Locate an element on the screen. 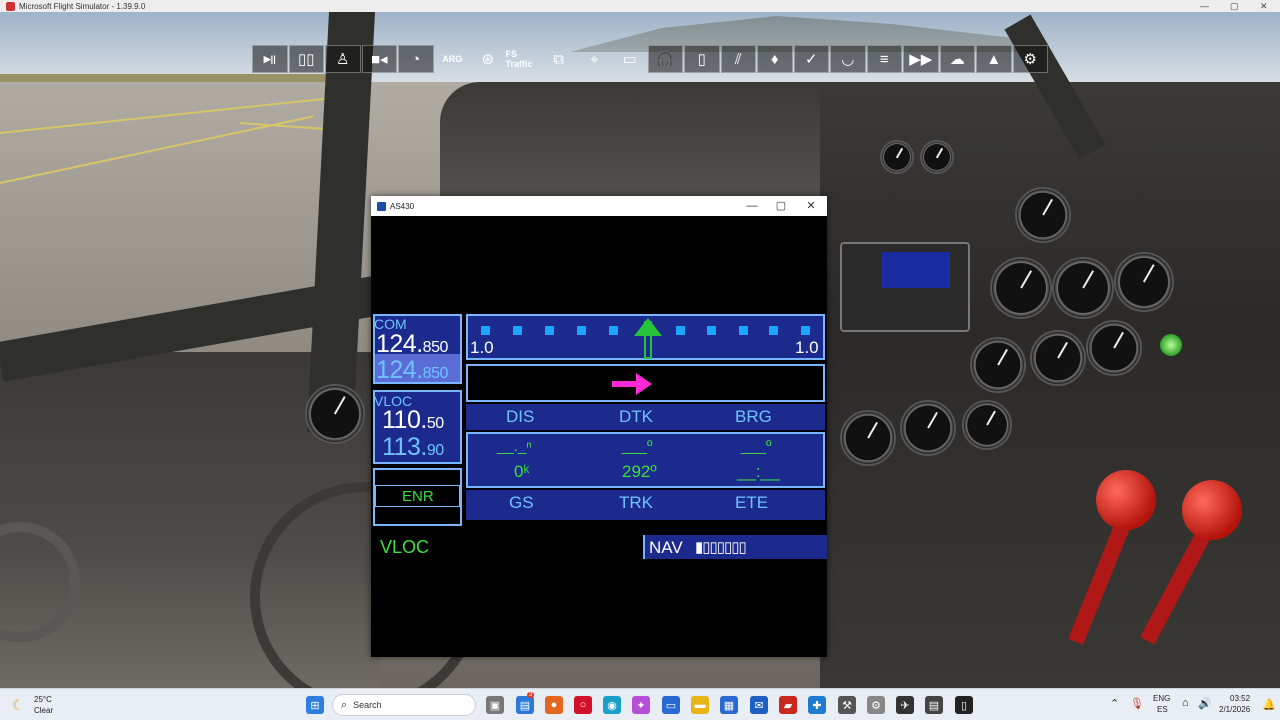  toolbar-addon-1-button: ⊛ is located at coordinates (488, 59).